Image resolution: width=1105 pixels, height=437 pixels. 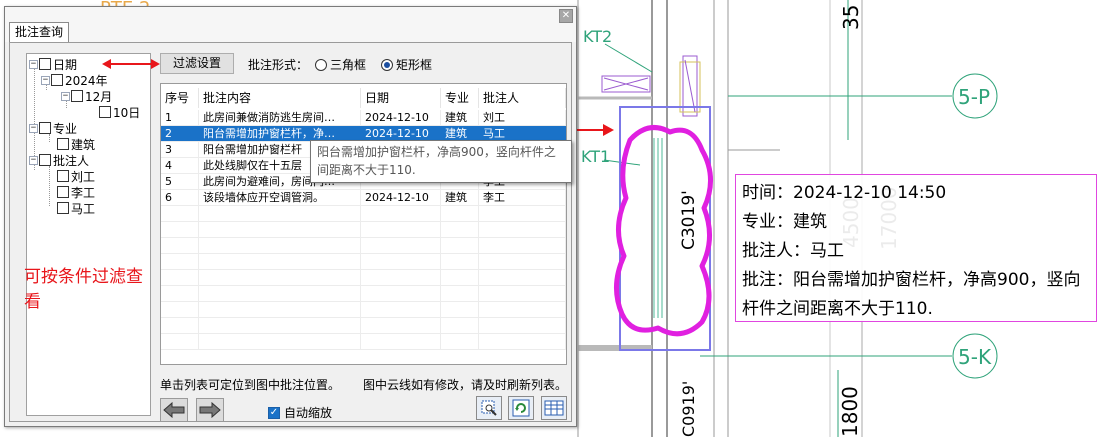 What do you see at coordinates (689, 220) in the screenshot?
I see `c3019-label: C3019'` at bounding box center [689, 220].